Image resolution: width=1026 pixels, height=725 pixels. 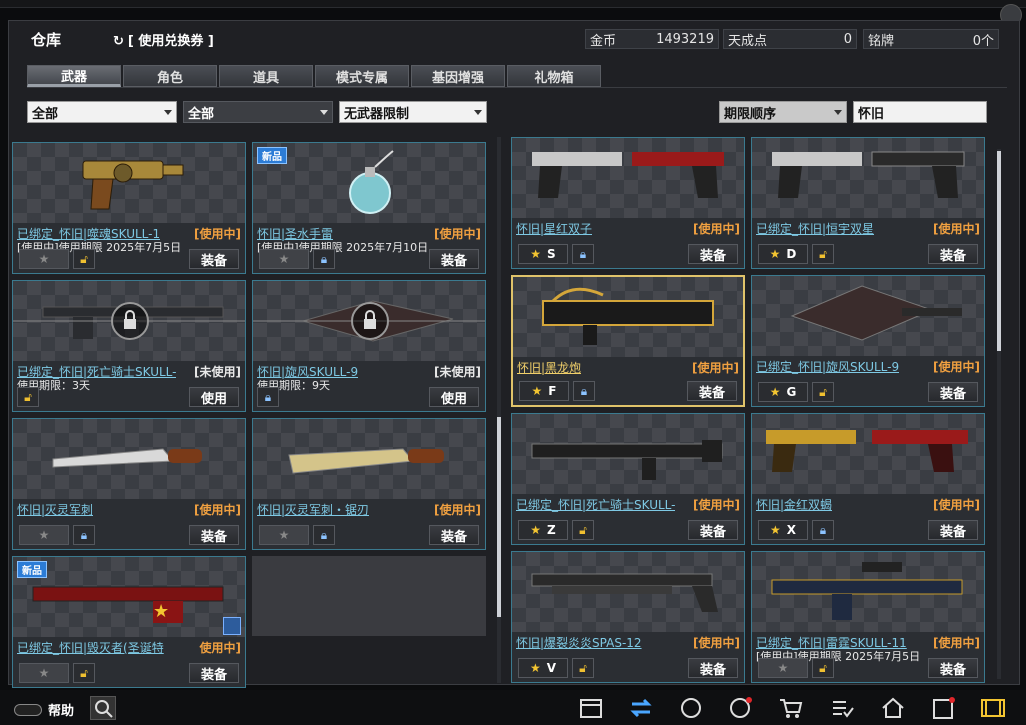 What do you see at coordinates (920, 112) in the screenshot?
I see `search-input: 怀旧` at bounding box center [920, 112].